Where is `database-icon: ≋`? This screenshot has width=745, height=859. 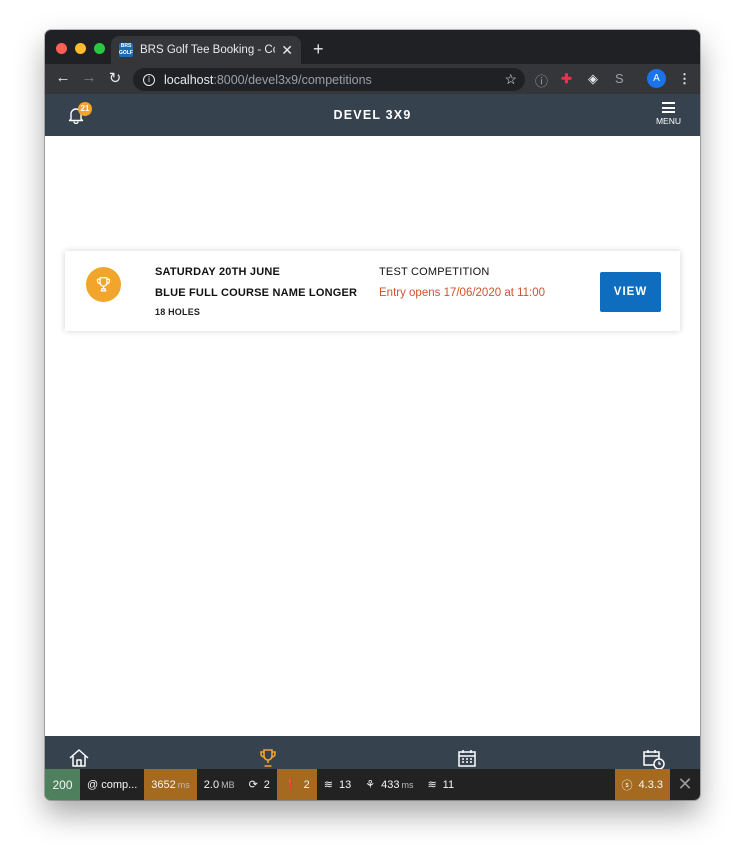
database-icon: ≋ is located at coordinates (432, 785).